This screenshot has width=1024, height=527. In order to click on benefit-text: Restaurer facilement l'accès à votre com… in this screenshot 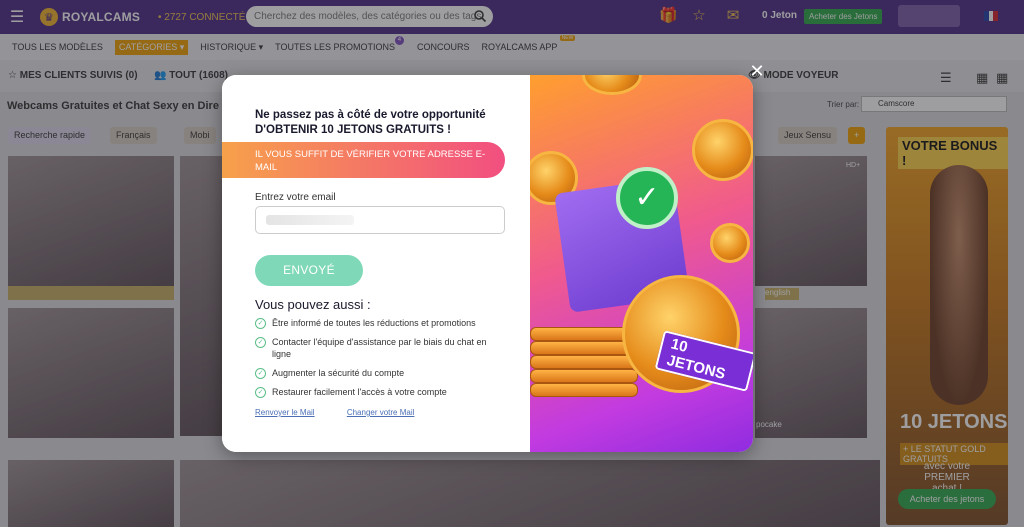, I will do `click(359, 392)`.